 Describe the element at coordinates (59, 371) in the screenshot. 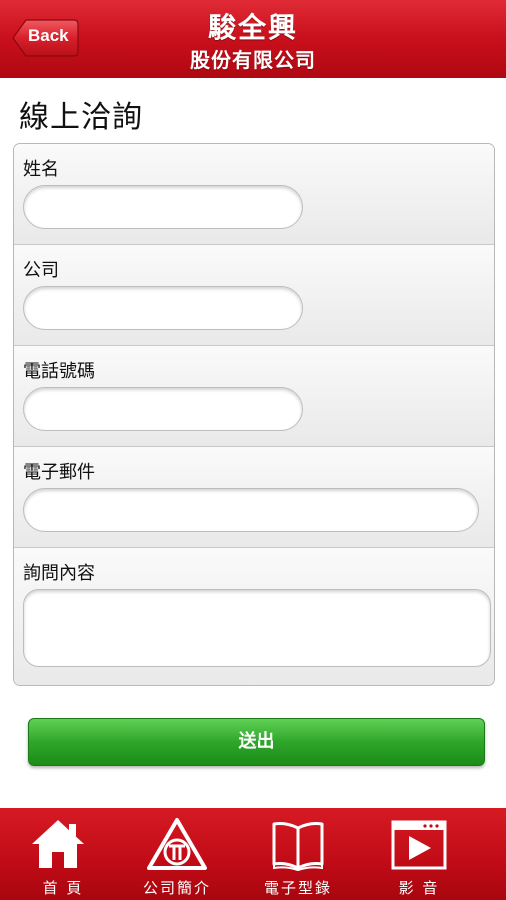

I see `phone-label: 電話號碼` at that location.